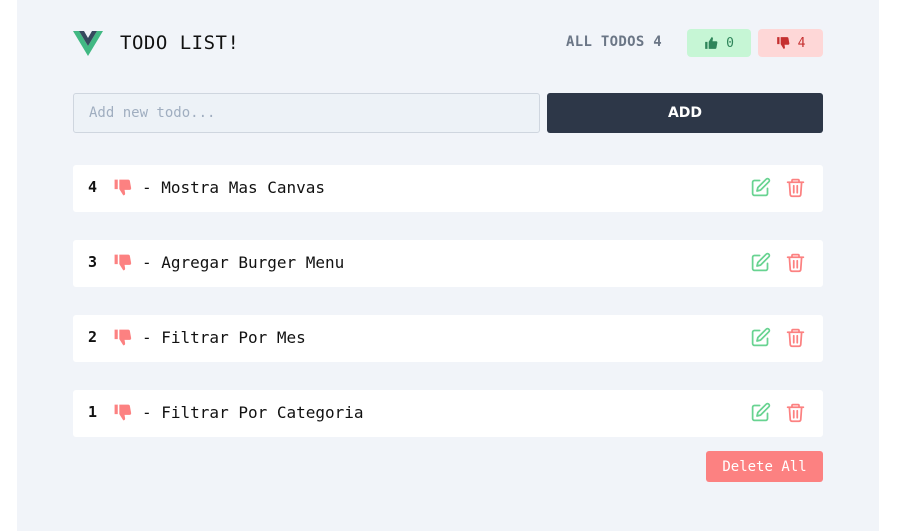  I want to click on todo-text: - Filtrar Por Categoria, so click(253, 412).